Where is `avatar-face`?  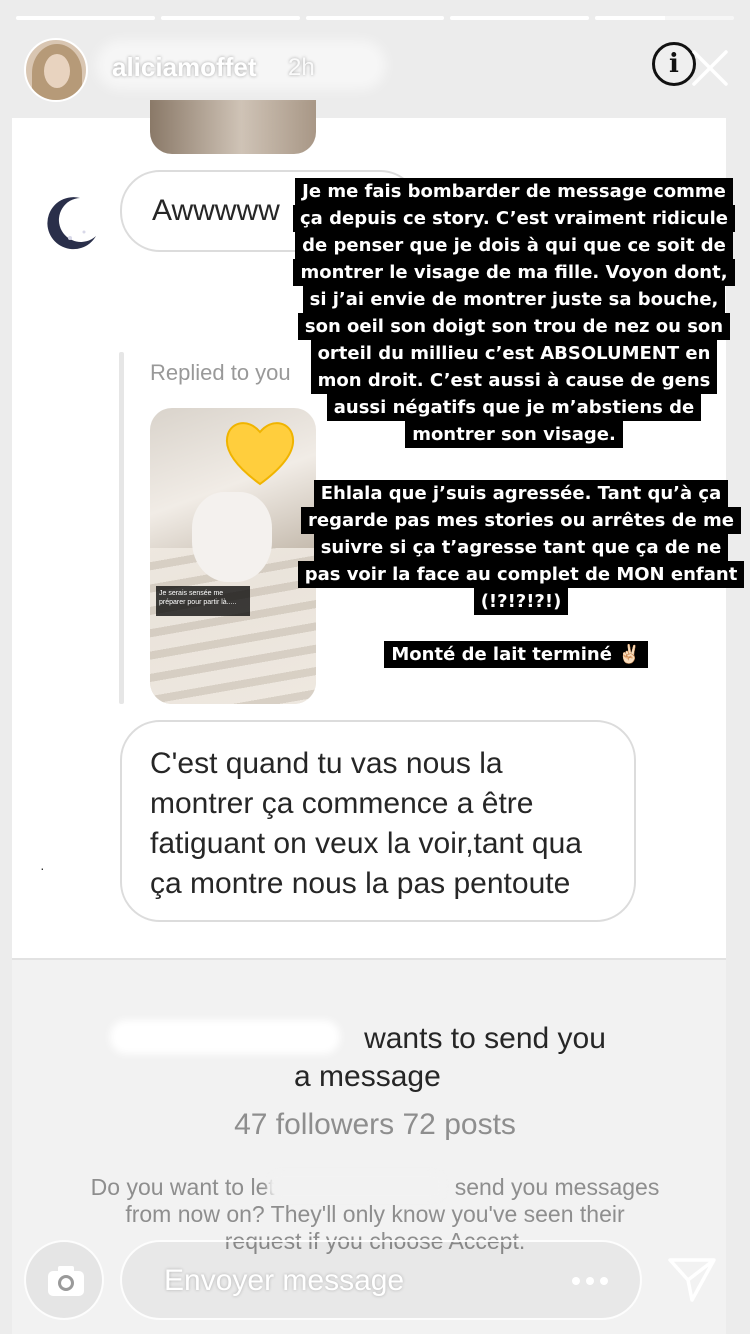 avatar-face is located at coordinates (57, 71).